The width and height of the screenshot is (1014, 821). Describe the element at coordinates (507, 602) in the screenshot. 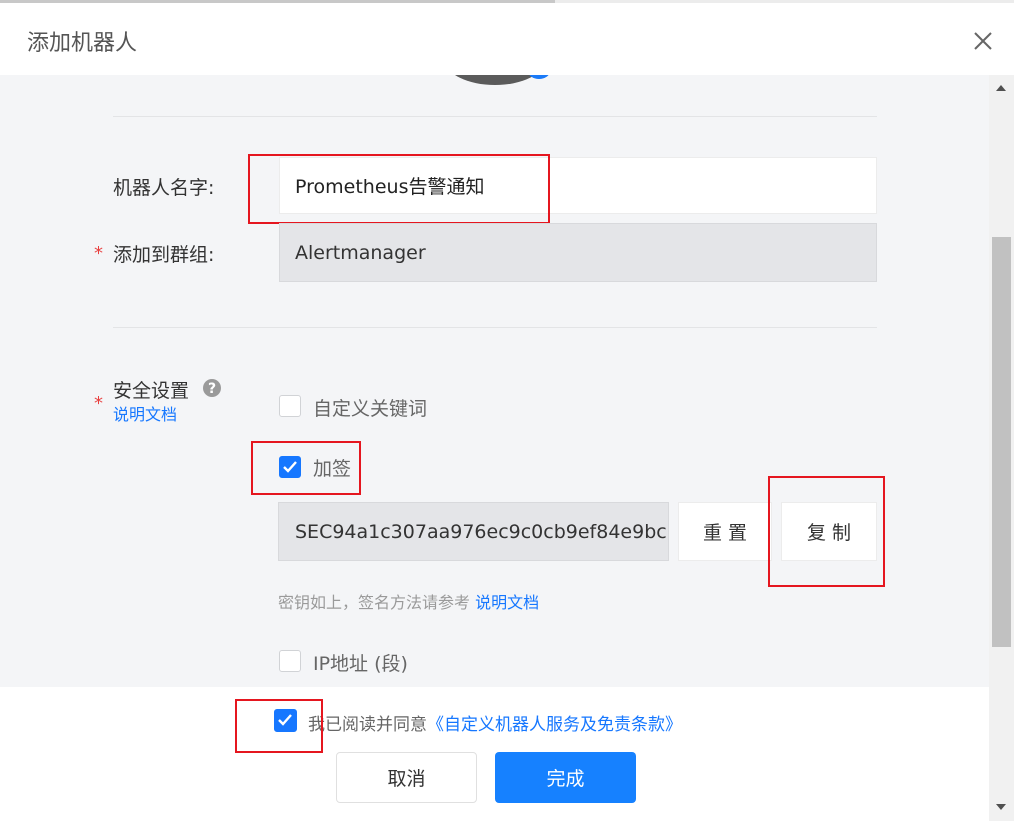

I see `secret-hint-doc-link: 说明文档` at that location.